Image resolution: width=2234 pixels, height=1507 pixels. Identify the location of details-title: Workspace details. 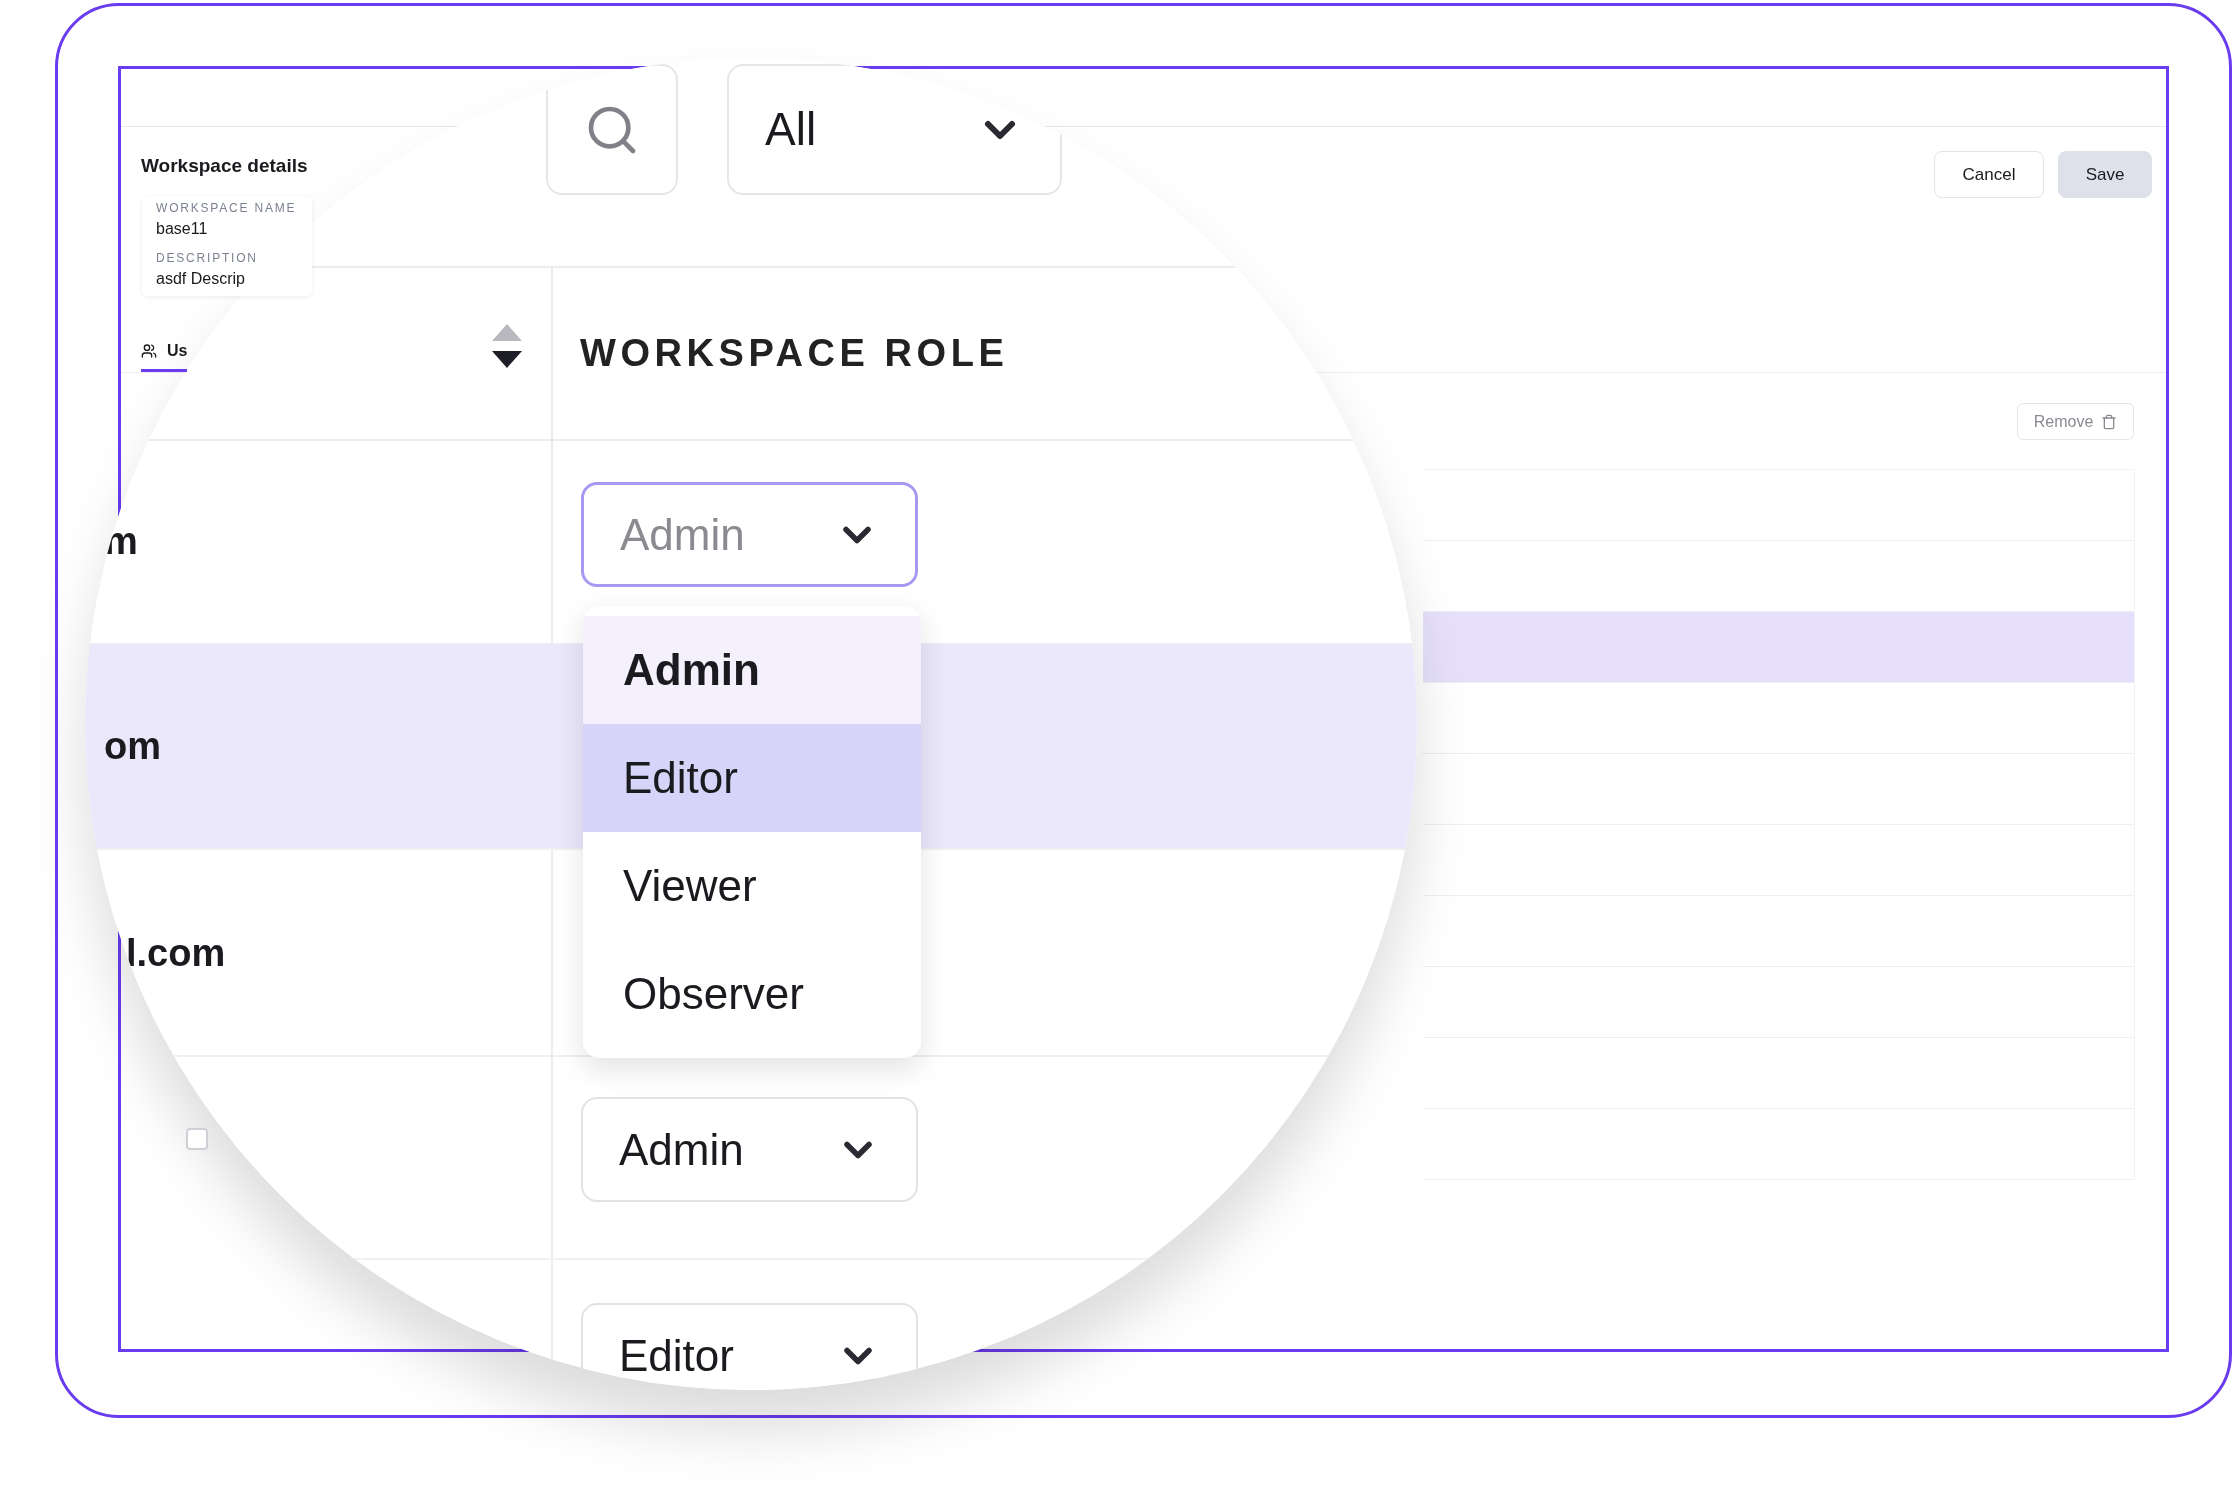
(224, 166).